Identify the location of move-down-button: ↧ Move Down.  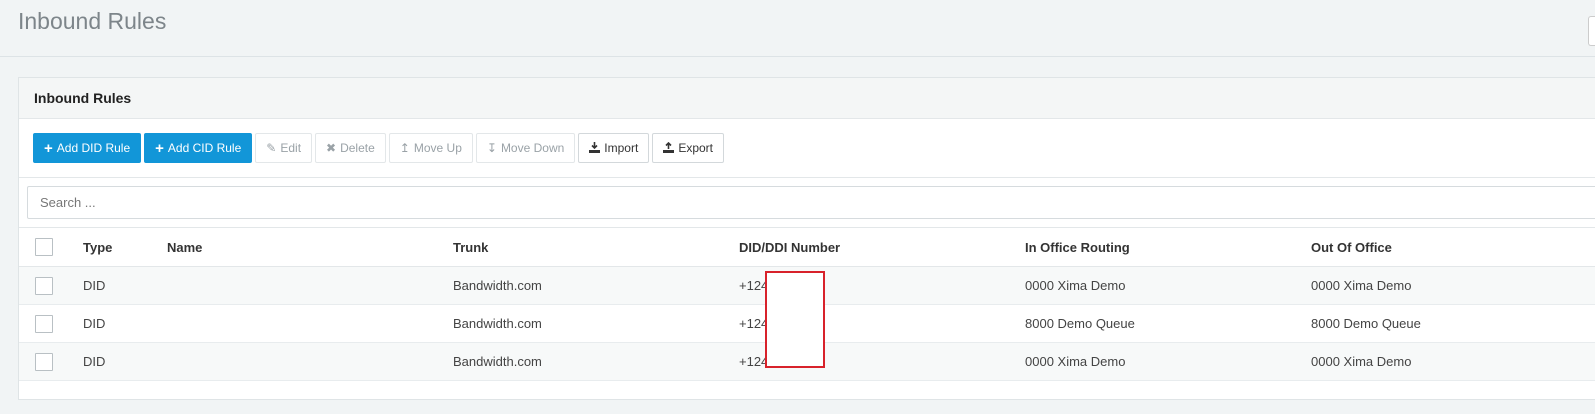
(525, 148).